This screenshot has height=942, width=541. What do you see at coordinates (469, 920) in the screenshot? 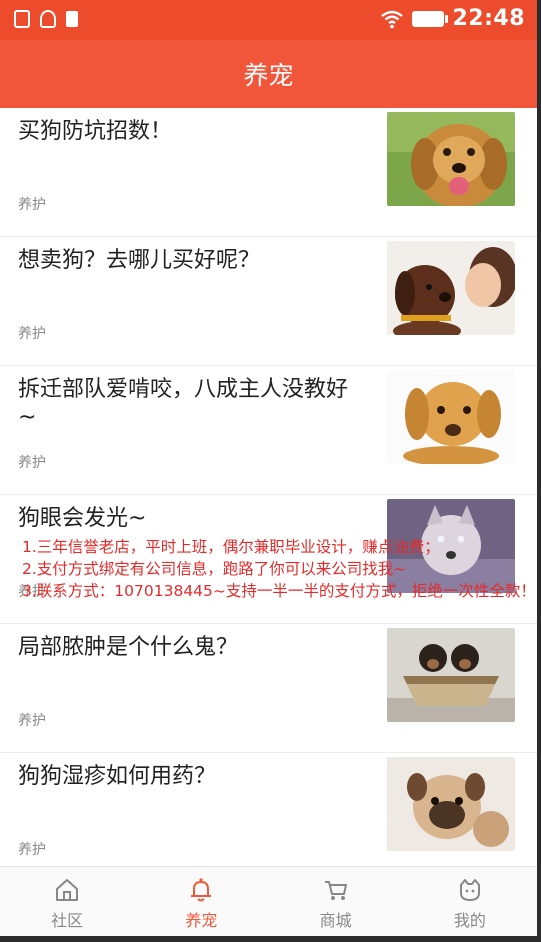
I see `tab-label: 我的` at bounding box center [469, 920].